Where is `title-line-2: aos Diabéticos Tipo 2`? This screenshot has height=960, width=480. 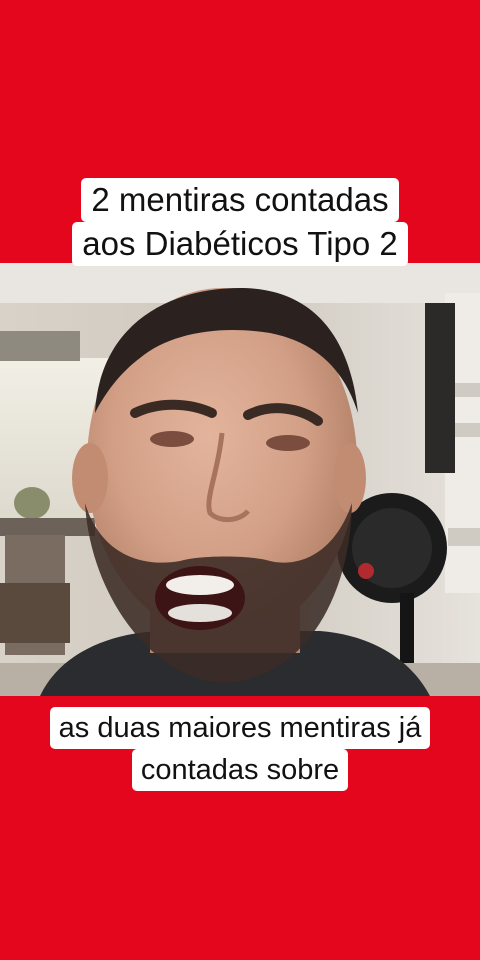 title-line-2: aos Diabéticos Tipo 2 is located at coordinates (240, 244).